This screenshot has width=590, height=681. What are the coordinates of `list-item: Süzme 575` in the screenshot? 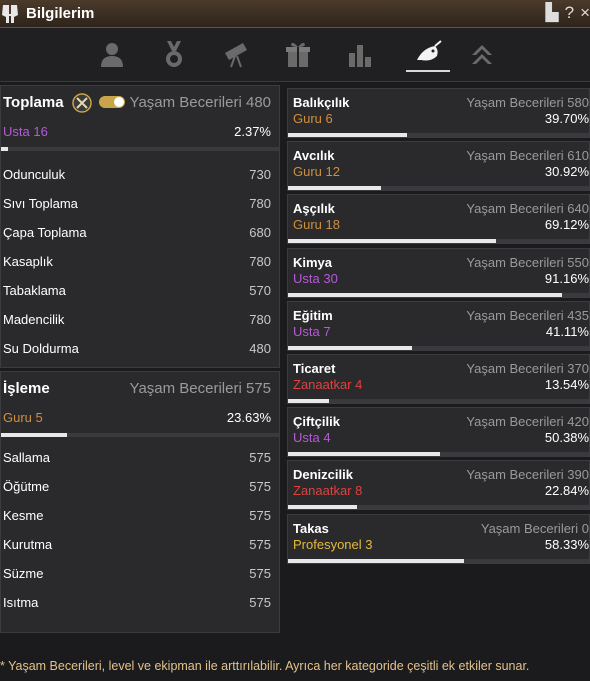 It's located at (140, 573).